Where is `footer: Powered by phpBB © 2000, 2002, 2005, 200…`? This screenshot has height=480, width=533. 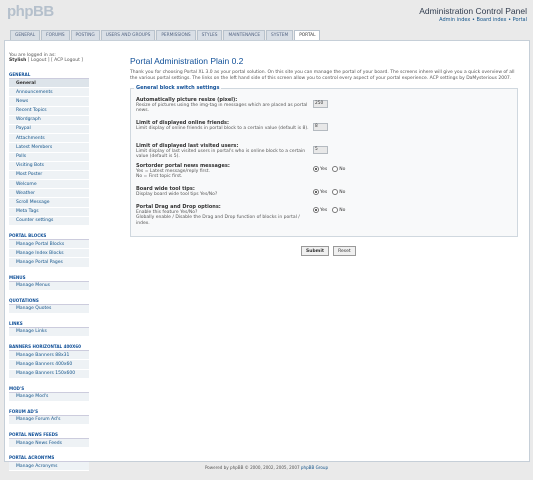
footer: Powered by phpBB © 2000, 2002, 2005, 200… is located at coordinates (266, 467).